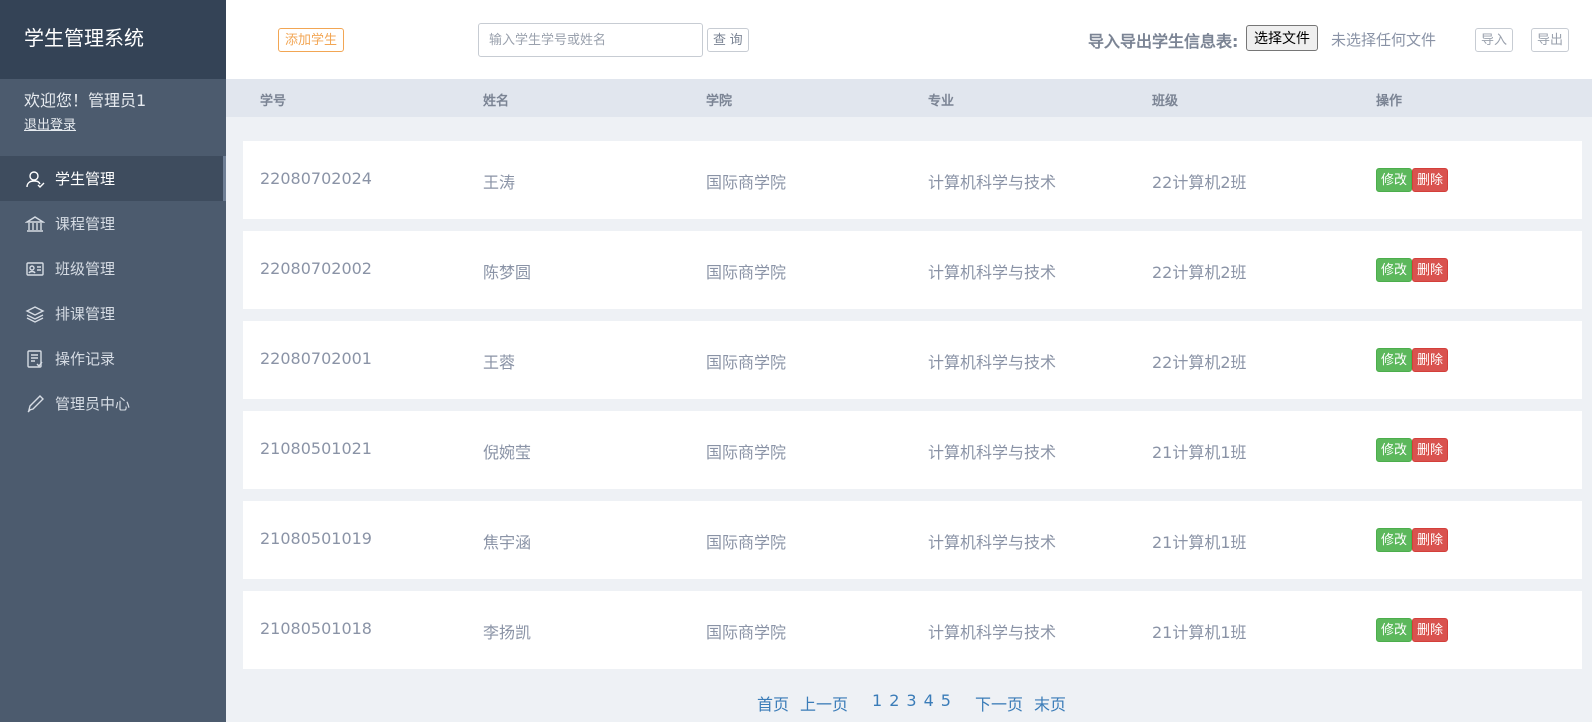  What do you see at coordinates (496, 101) in the screenshot?
I see `header-name: 姓名` at bounding box center [496, 101].